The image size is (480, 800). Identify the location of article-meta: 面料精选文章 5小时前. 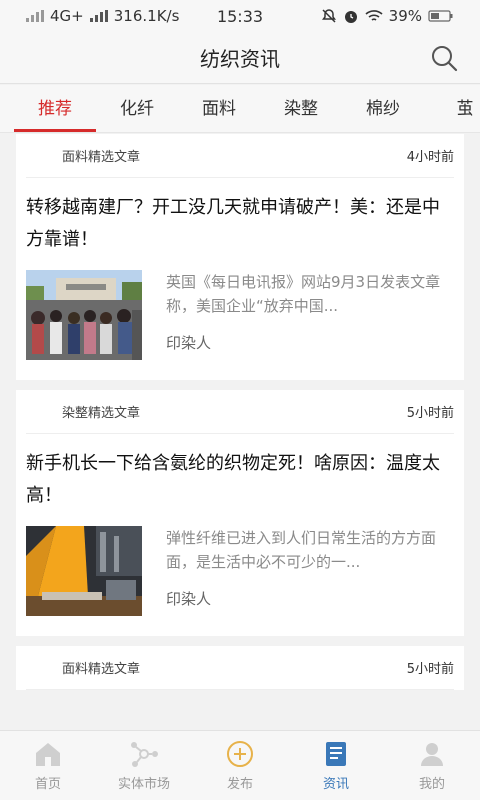
(240, 668).